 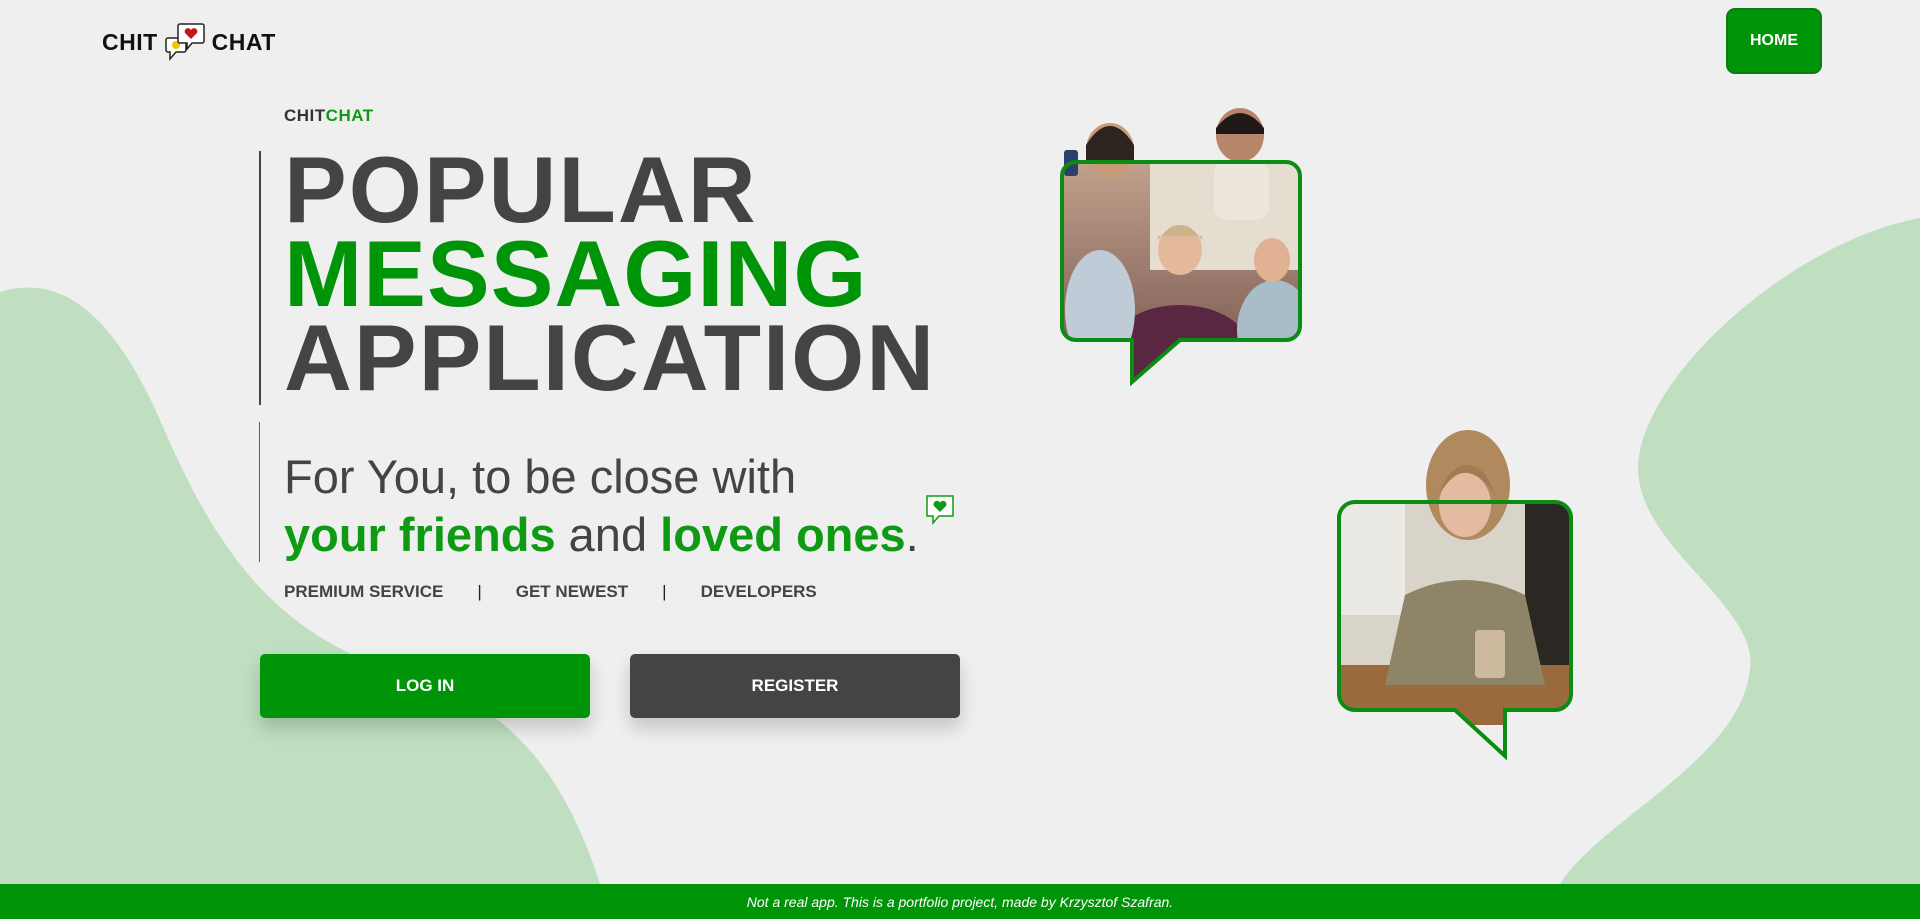 I want to click on sub-and: and, so click(x=608, y=534).